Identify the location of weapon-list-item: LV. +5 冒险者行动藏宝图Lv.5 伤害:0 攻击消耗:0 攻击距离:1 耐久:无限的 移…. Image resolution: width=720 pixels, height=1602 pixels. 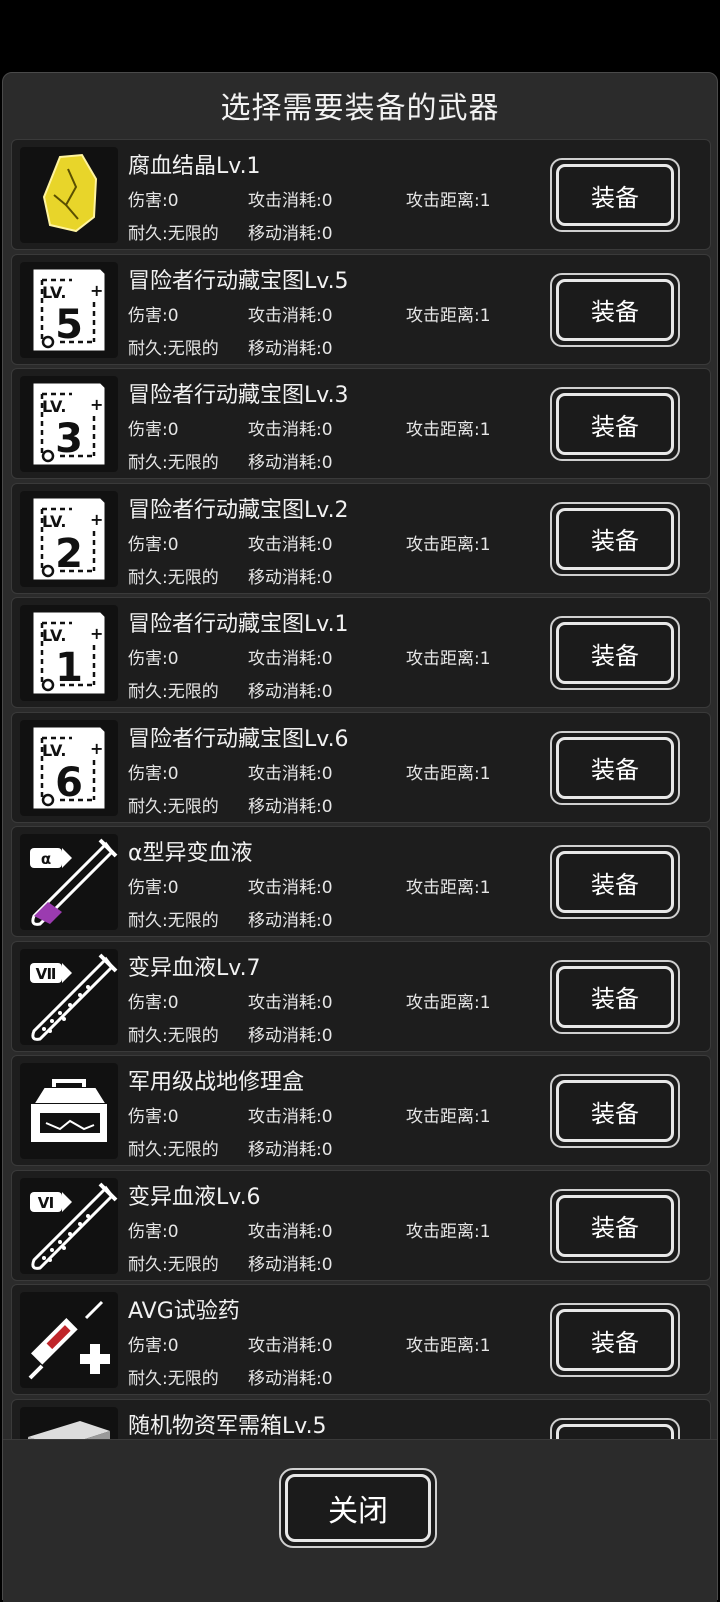
(361, 309).